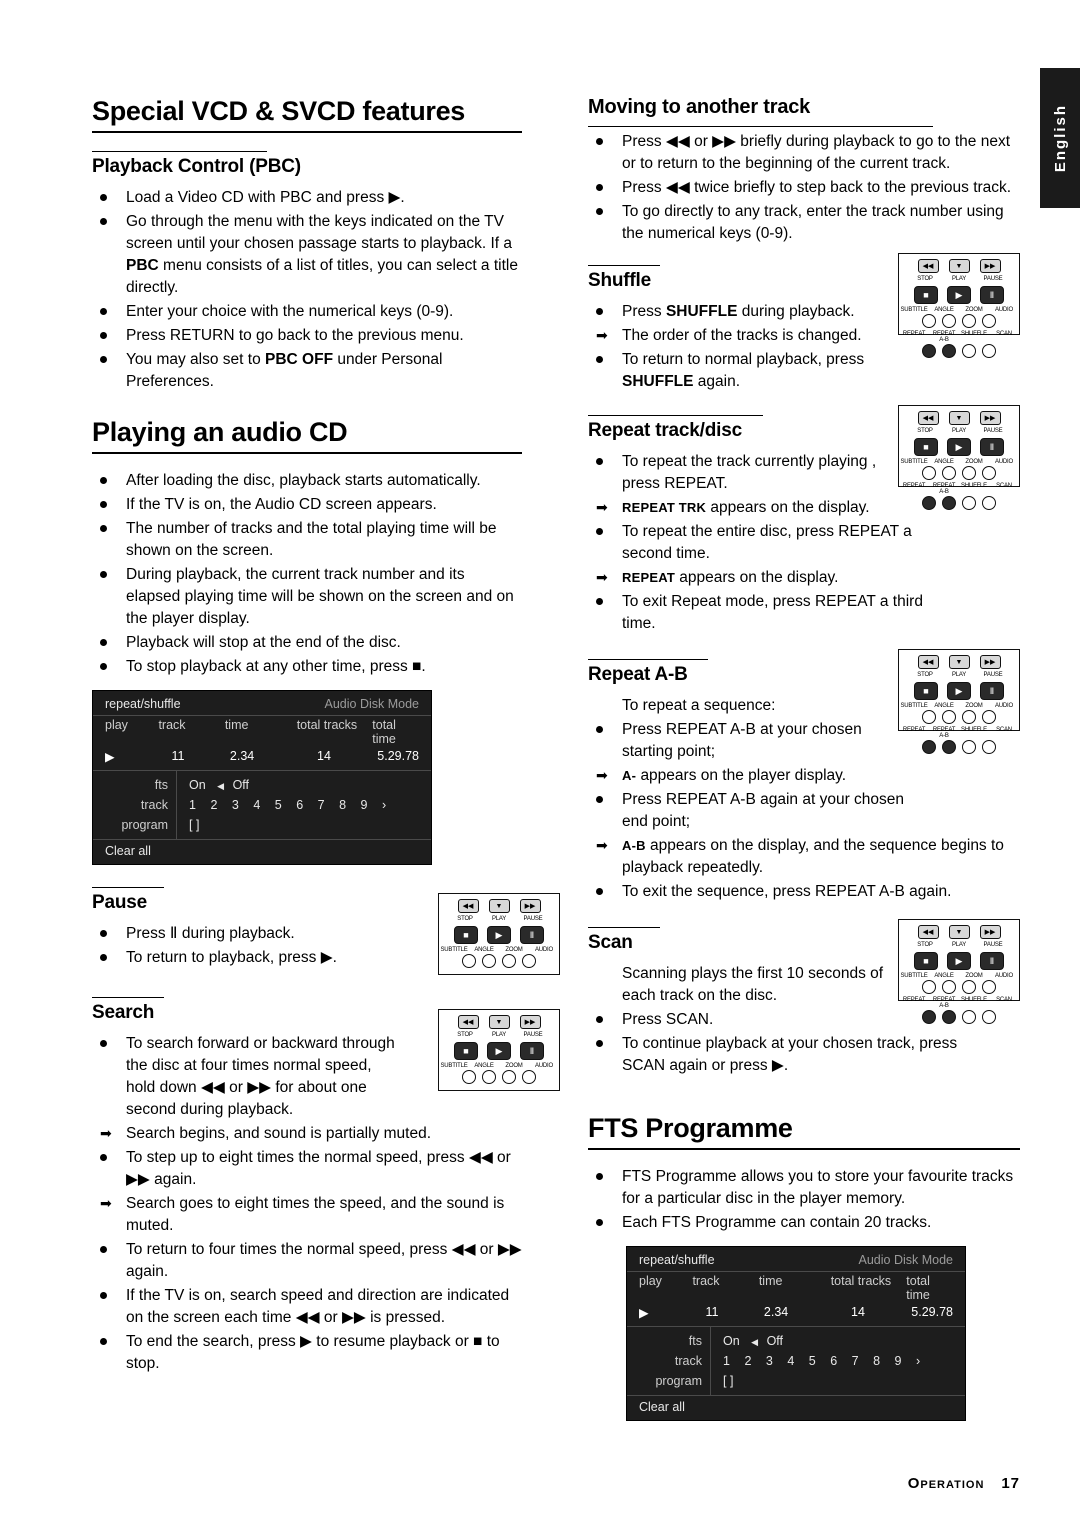 The width and height of the screenshot is (1080, 1528). What do you see at coordinates (128, 887) in the screenshot?
I see `divider` at bounding box center [128, 887].